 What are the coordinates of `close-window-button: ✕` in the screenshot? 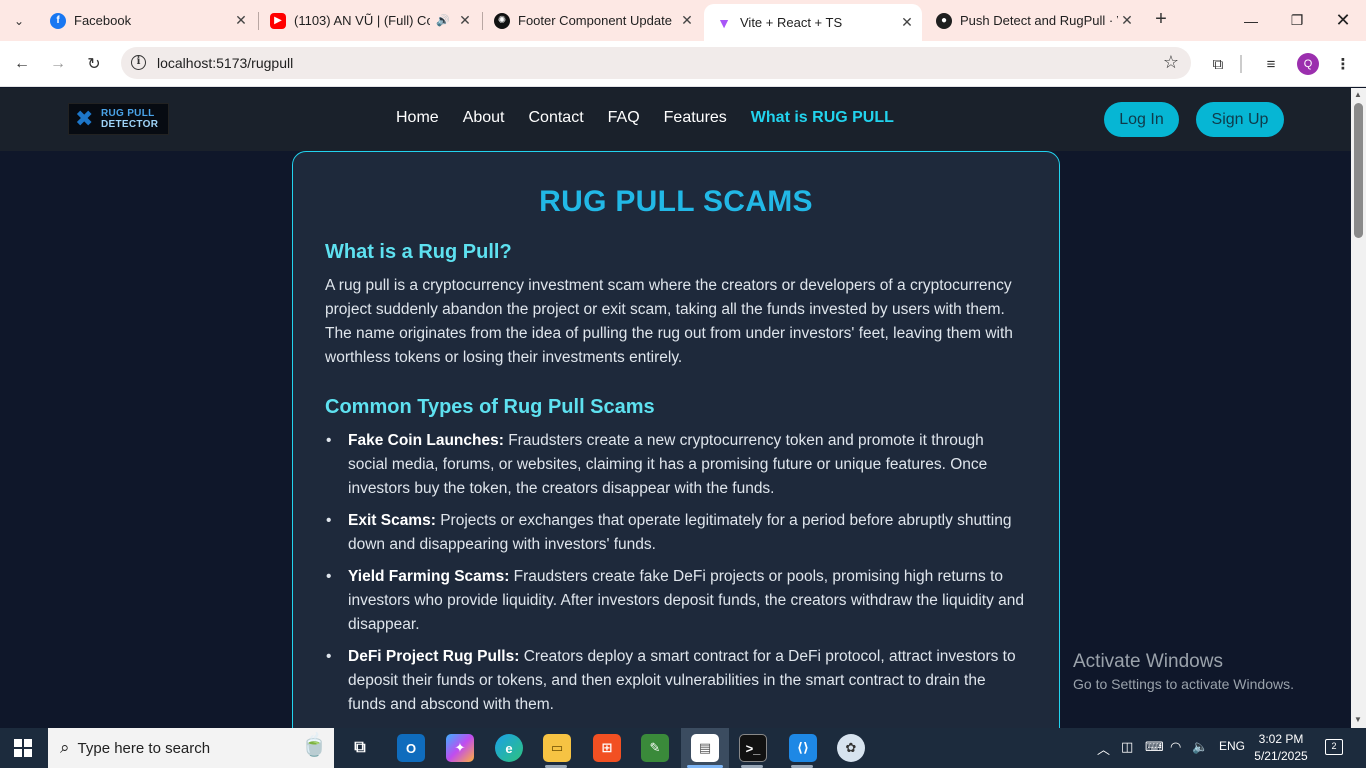 It's located at (1343, 20).